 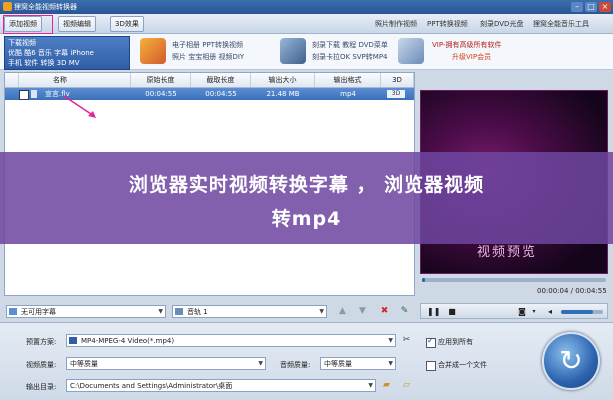 What do you see at coordinates (342, 311) in the screenshot?
I see `move-up-icon: ▲` at bounding box center [342, 311].